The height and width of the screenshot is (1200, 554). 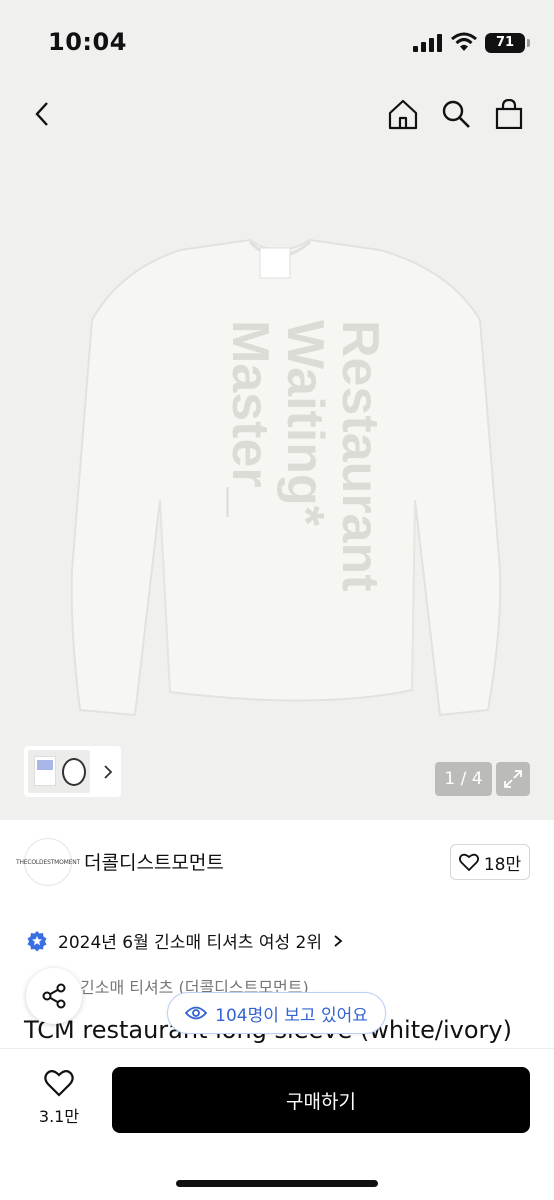 I want to click on buy-button: 구매하기, so click(x=321, y=1100).